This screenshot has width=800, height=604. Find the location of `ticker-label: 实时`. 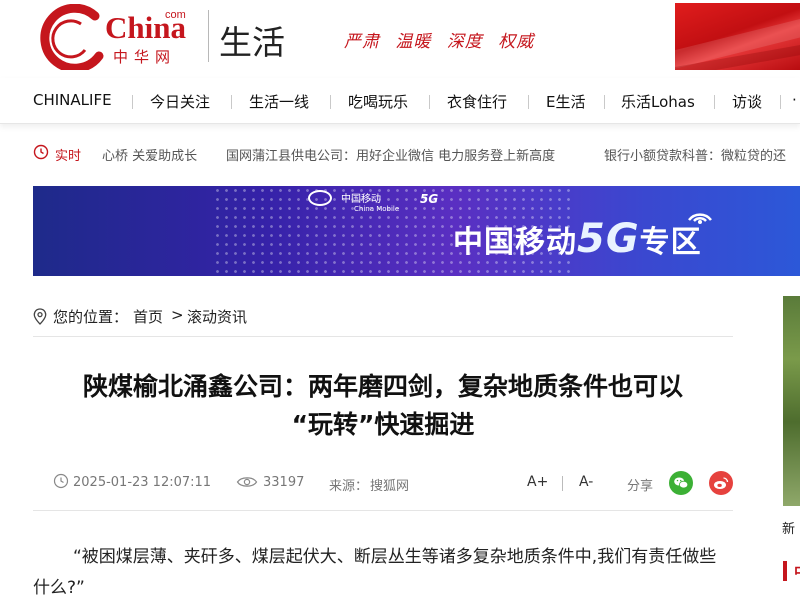

ticker-label: 实时 is located at coordinates (68, 156).